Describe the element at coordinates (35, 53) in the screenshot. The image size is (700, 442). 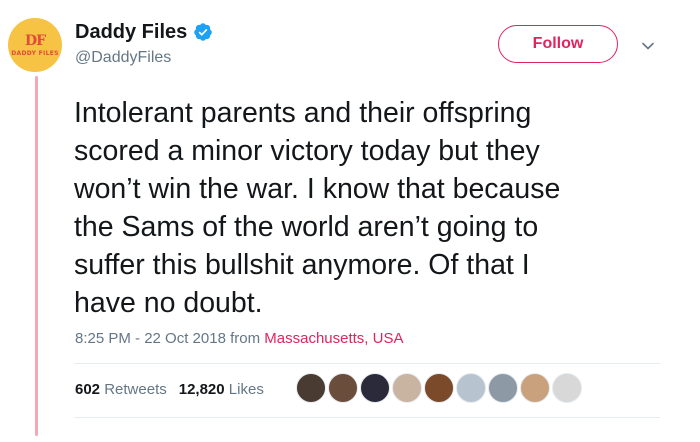
I see `avatar-logo-text: DADDY FILES` at that location.